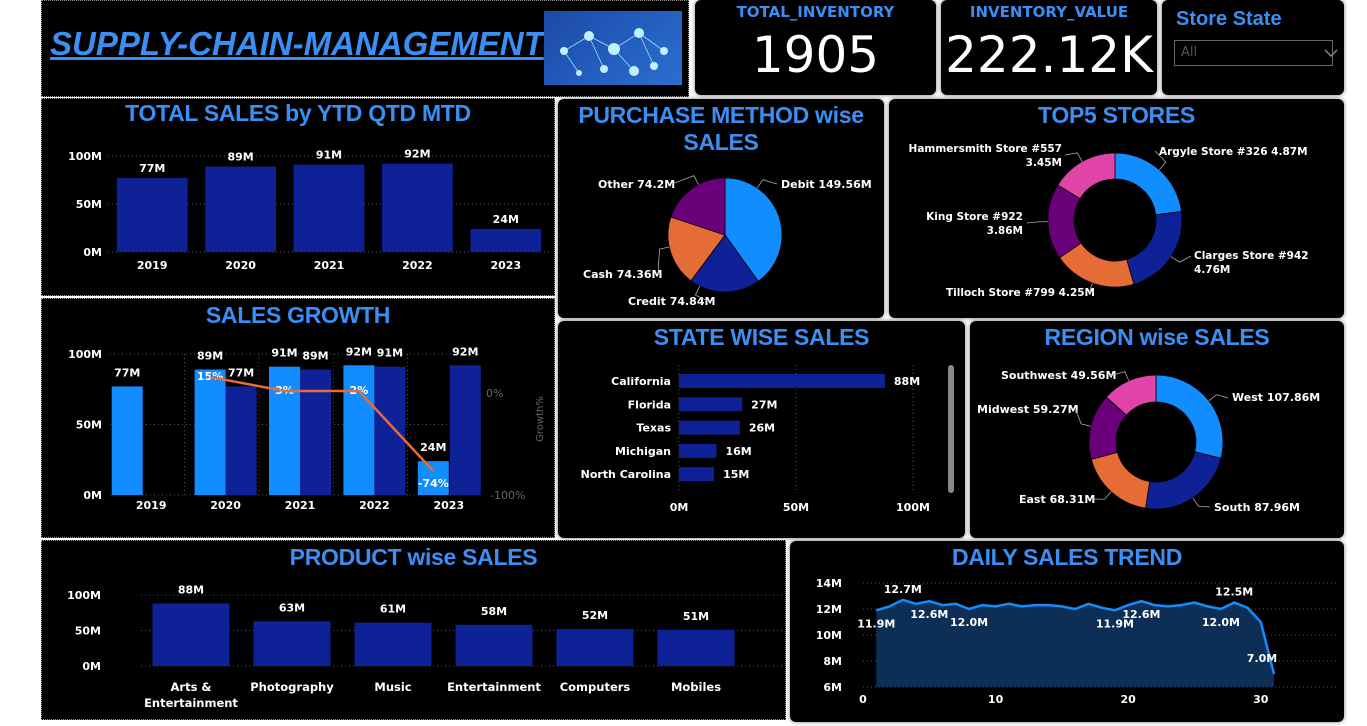 Image resolution: width=1367 pixels, height=726 pixels. What do you see at coordinates (494, 393) in the screenshot?
I see `y2-tick-label: 0%` at bounding box center [494, 393].